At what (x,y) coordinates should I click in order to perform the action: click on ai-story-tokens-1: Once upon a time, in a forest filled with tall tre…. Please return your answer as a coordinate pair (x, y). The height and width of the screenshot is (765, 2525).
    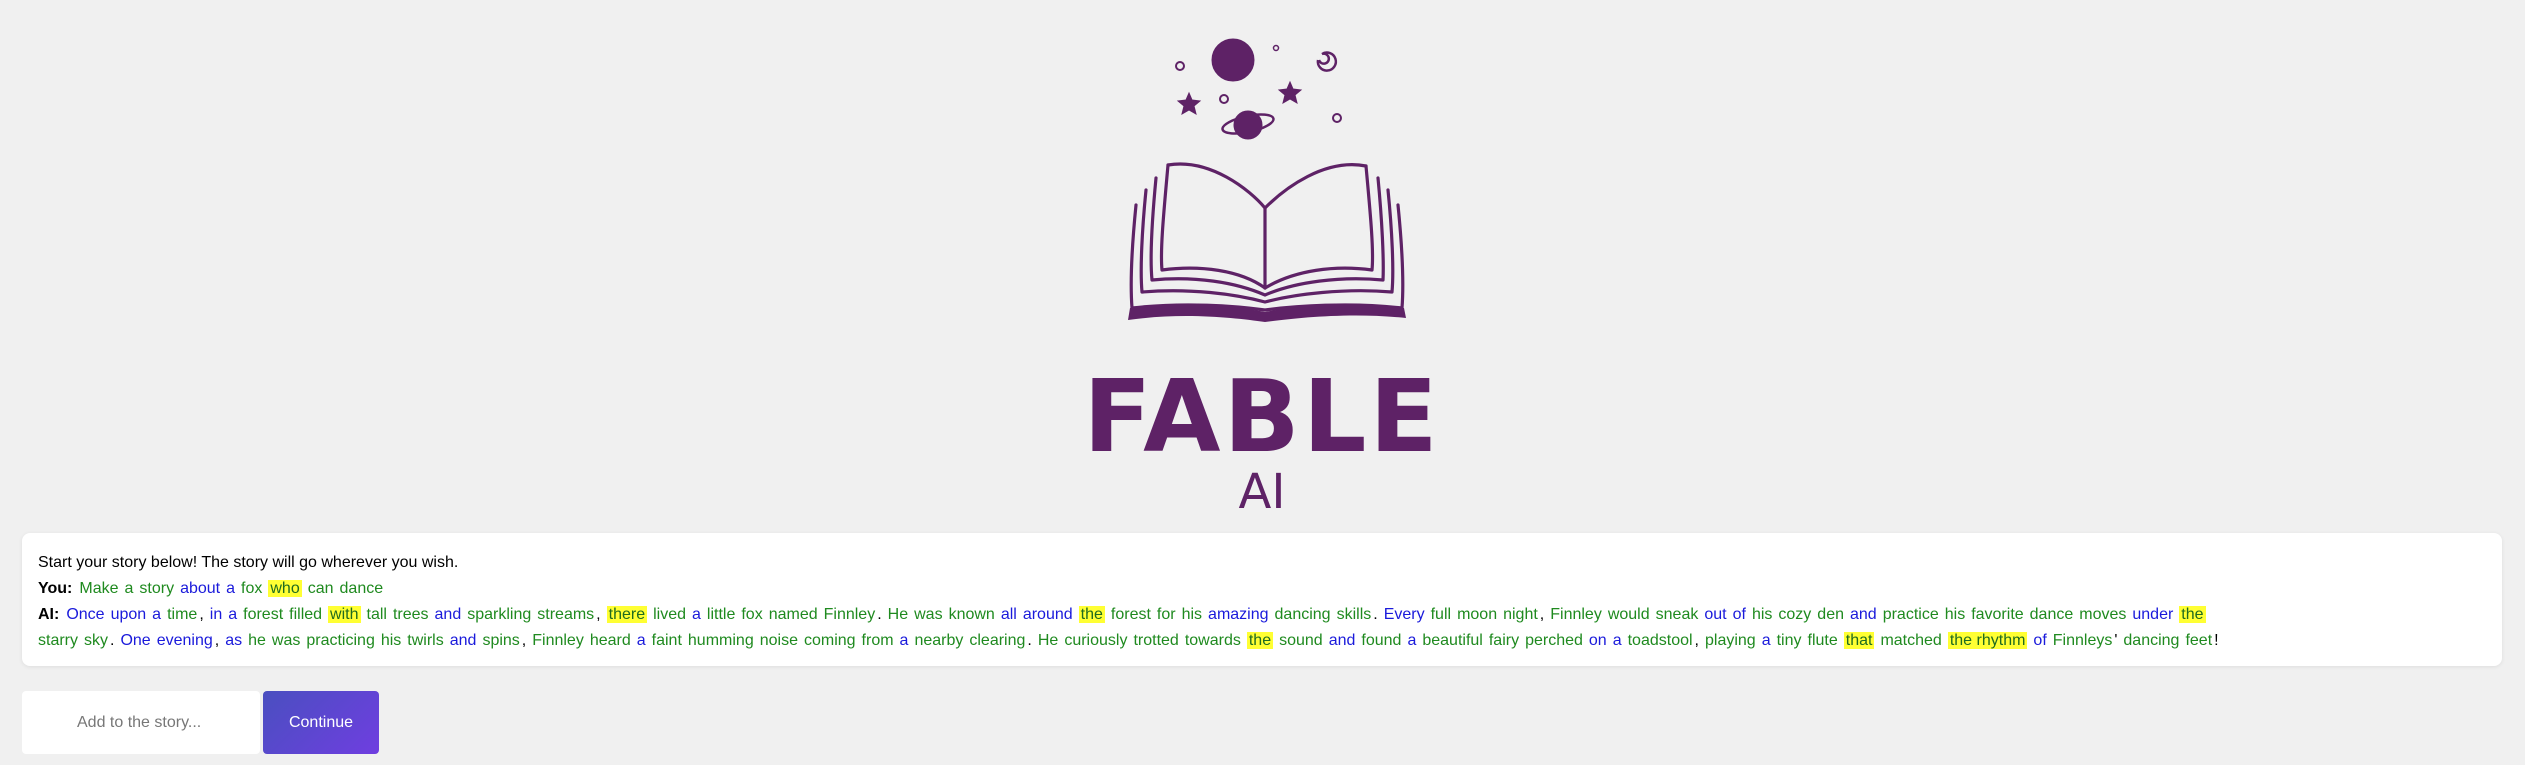
    Looking at the image, I should click on (1138, 614).